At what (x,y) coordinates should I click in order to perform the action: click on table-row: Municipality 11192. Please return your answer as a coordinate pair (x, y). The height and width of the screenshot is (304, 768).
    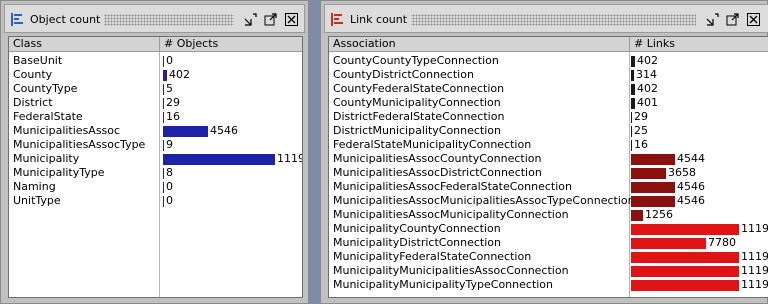
    Looking at the image, I should click on (155, 159).